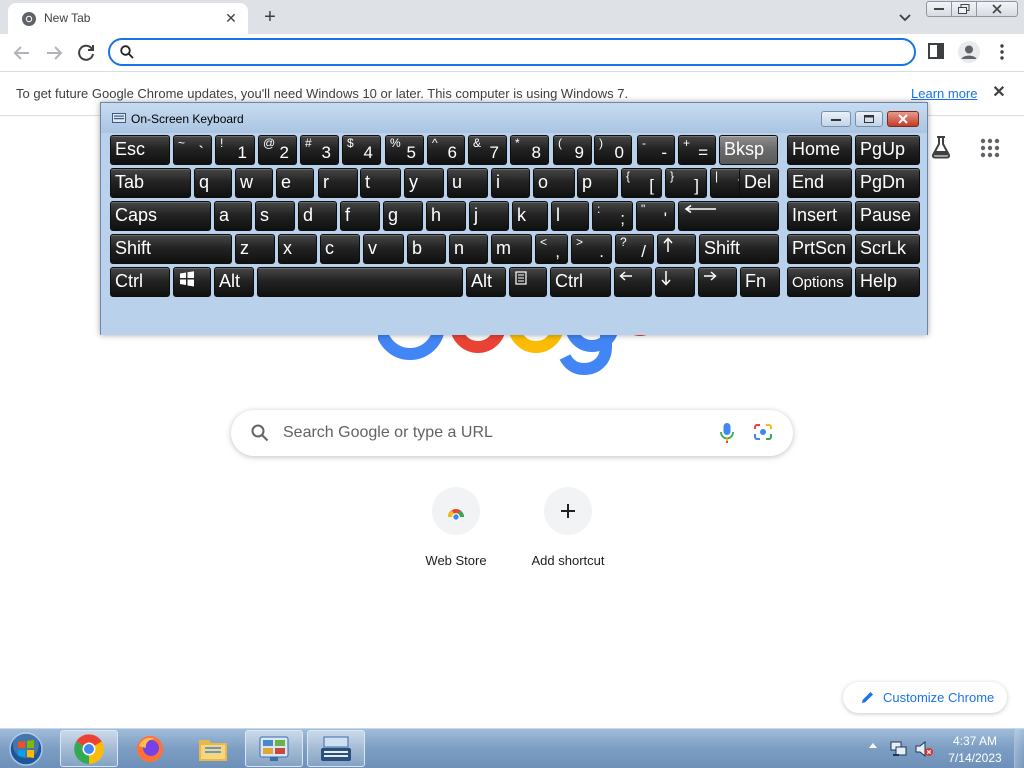 This screenshot has width=1024, height=768. What do you see at coordinates (697, 150) in the screenshot?
I see `key-=: + =` at bounding box center [697, 150].